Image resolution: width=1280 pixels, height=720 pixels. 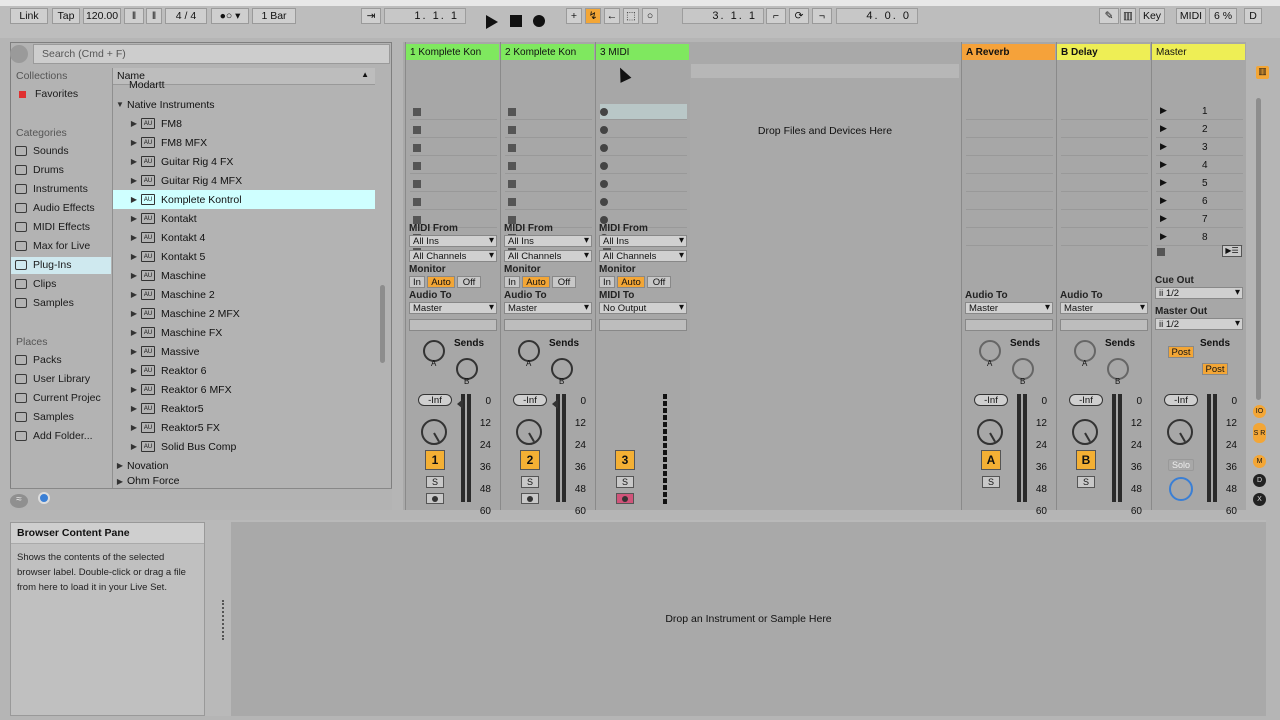 I want to click on punch-out-icon: ¬, so click(x=822, y=16).